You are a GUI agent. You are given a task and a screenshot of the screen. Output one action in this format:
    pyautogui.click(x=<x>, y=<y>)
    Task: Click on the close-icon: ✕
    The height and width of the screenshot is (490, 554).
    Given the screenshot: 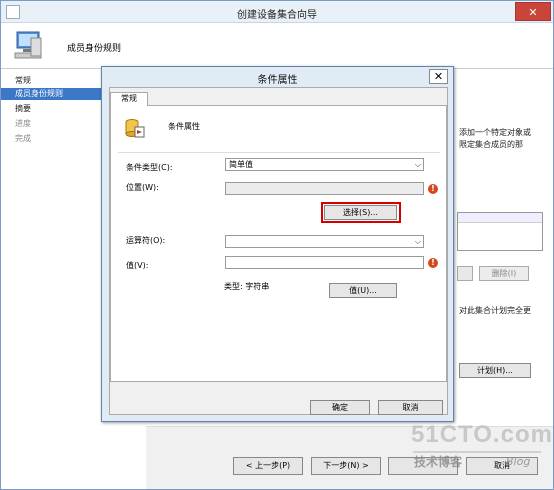 What is the action you would take?
    pyautogui.click(x=533, y=11)
    